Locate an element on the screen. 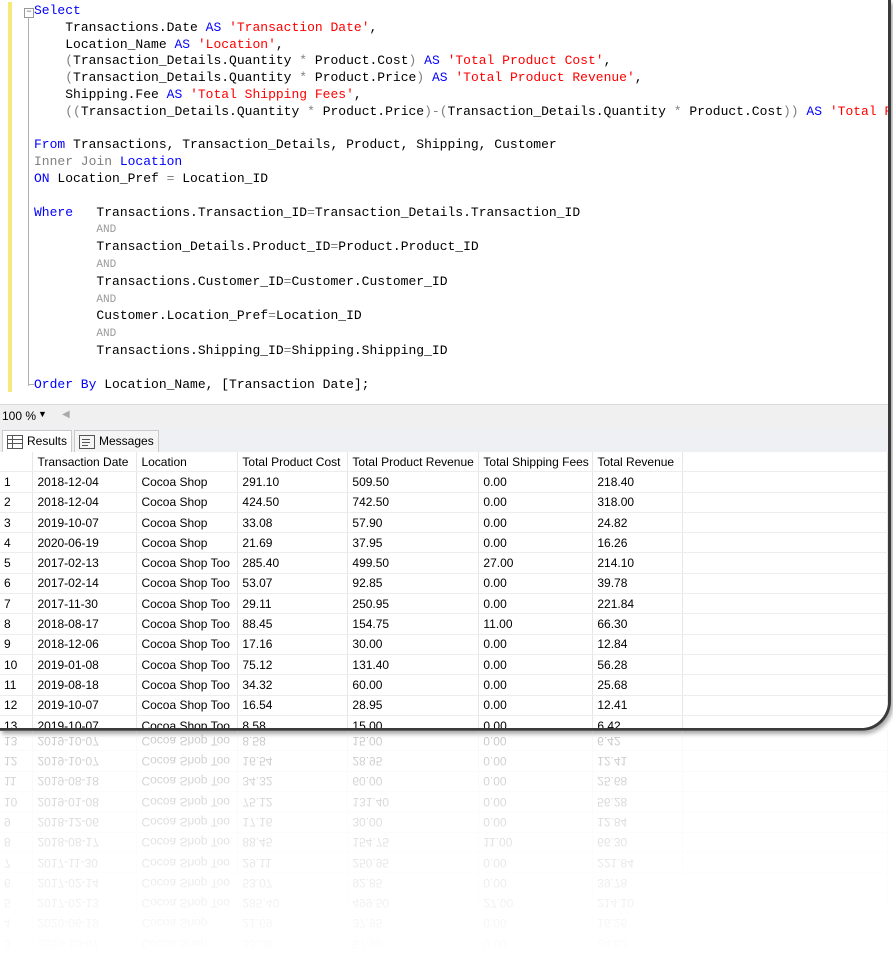  table-cell: 25.68 is located at coordinates (638, 685).